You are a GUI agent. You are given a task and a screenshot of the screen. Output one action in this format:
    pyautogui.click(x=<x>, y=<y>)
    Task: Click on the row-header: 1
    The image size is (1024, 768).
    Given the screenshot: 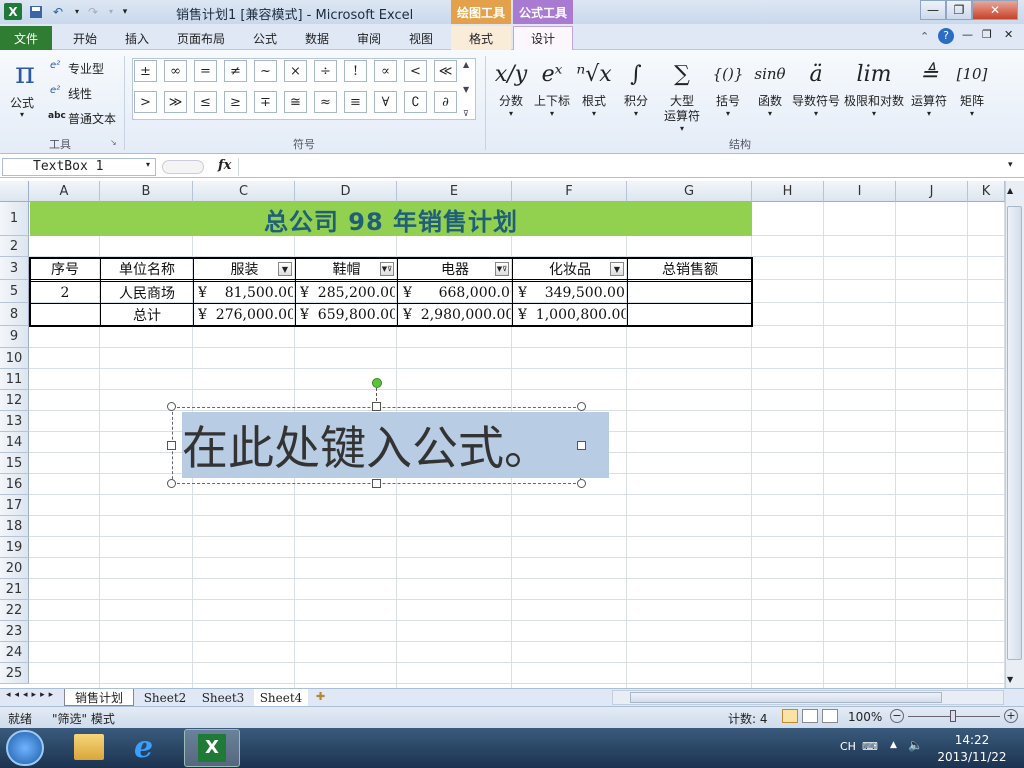 What is the action you would take?
    pyautogui.click(x=14, y=219)
    